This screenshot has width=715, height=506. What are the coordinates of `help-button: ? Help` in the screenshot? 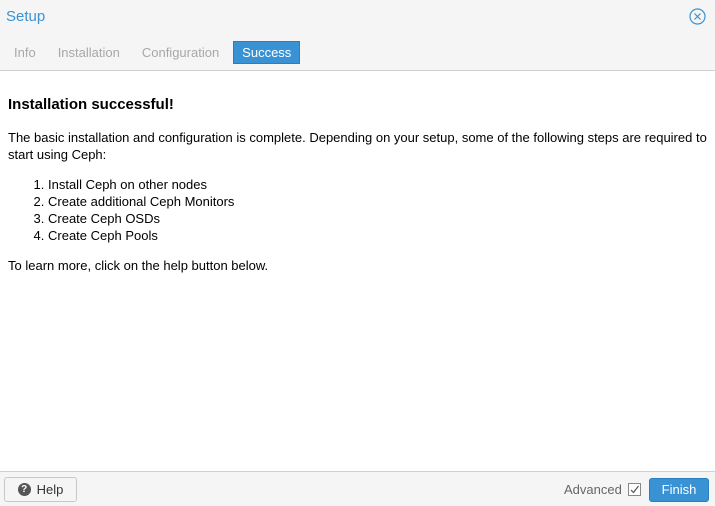 It's located at (40, 489).